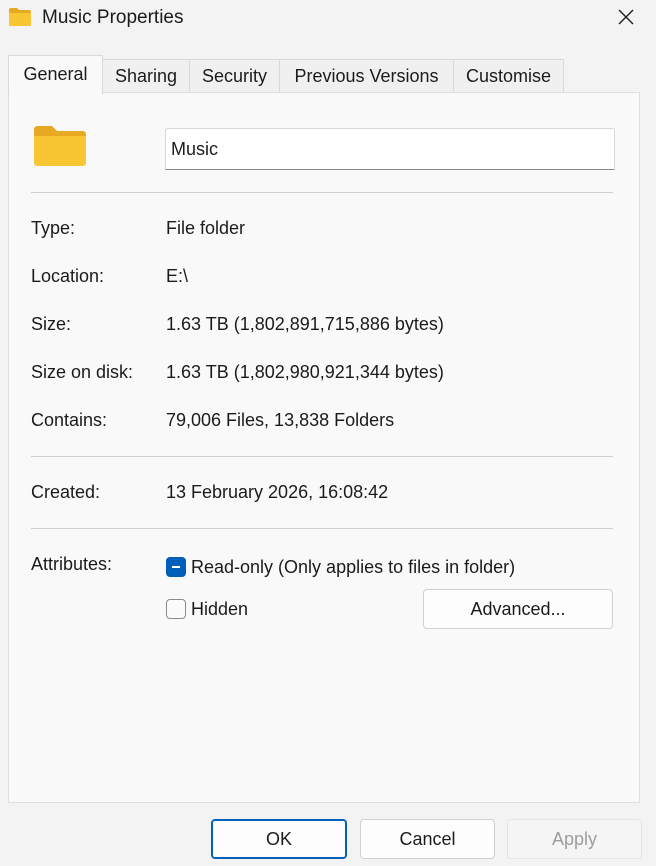 This screenshot has width=656, height=866. Describe the element at coordinates (69, 420) in the screenshot. I see `contains-label: Contains:` at that location.